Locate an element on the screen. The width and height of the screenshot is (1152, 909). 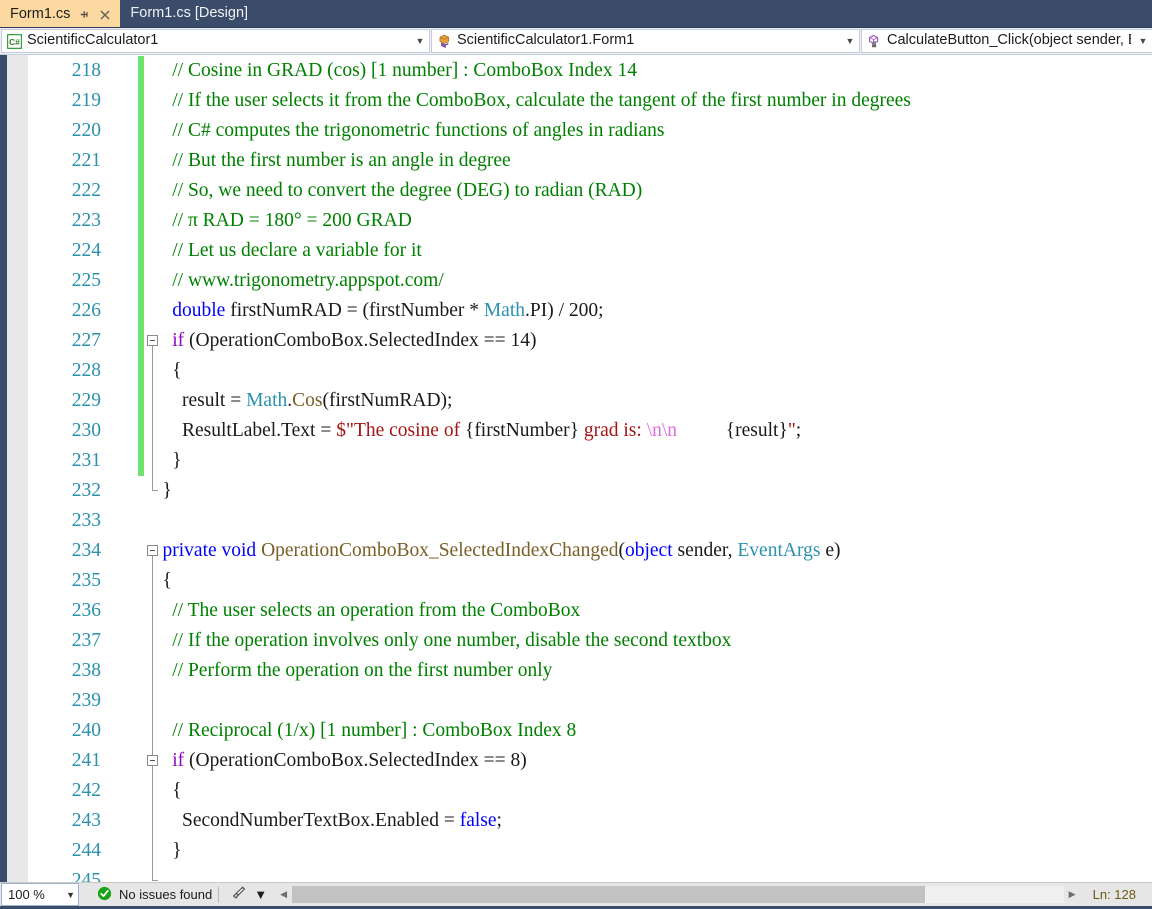
close-icon is located at coordinates (105, 15).